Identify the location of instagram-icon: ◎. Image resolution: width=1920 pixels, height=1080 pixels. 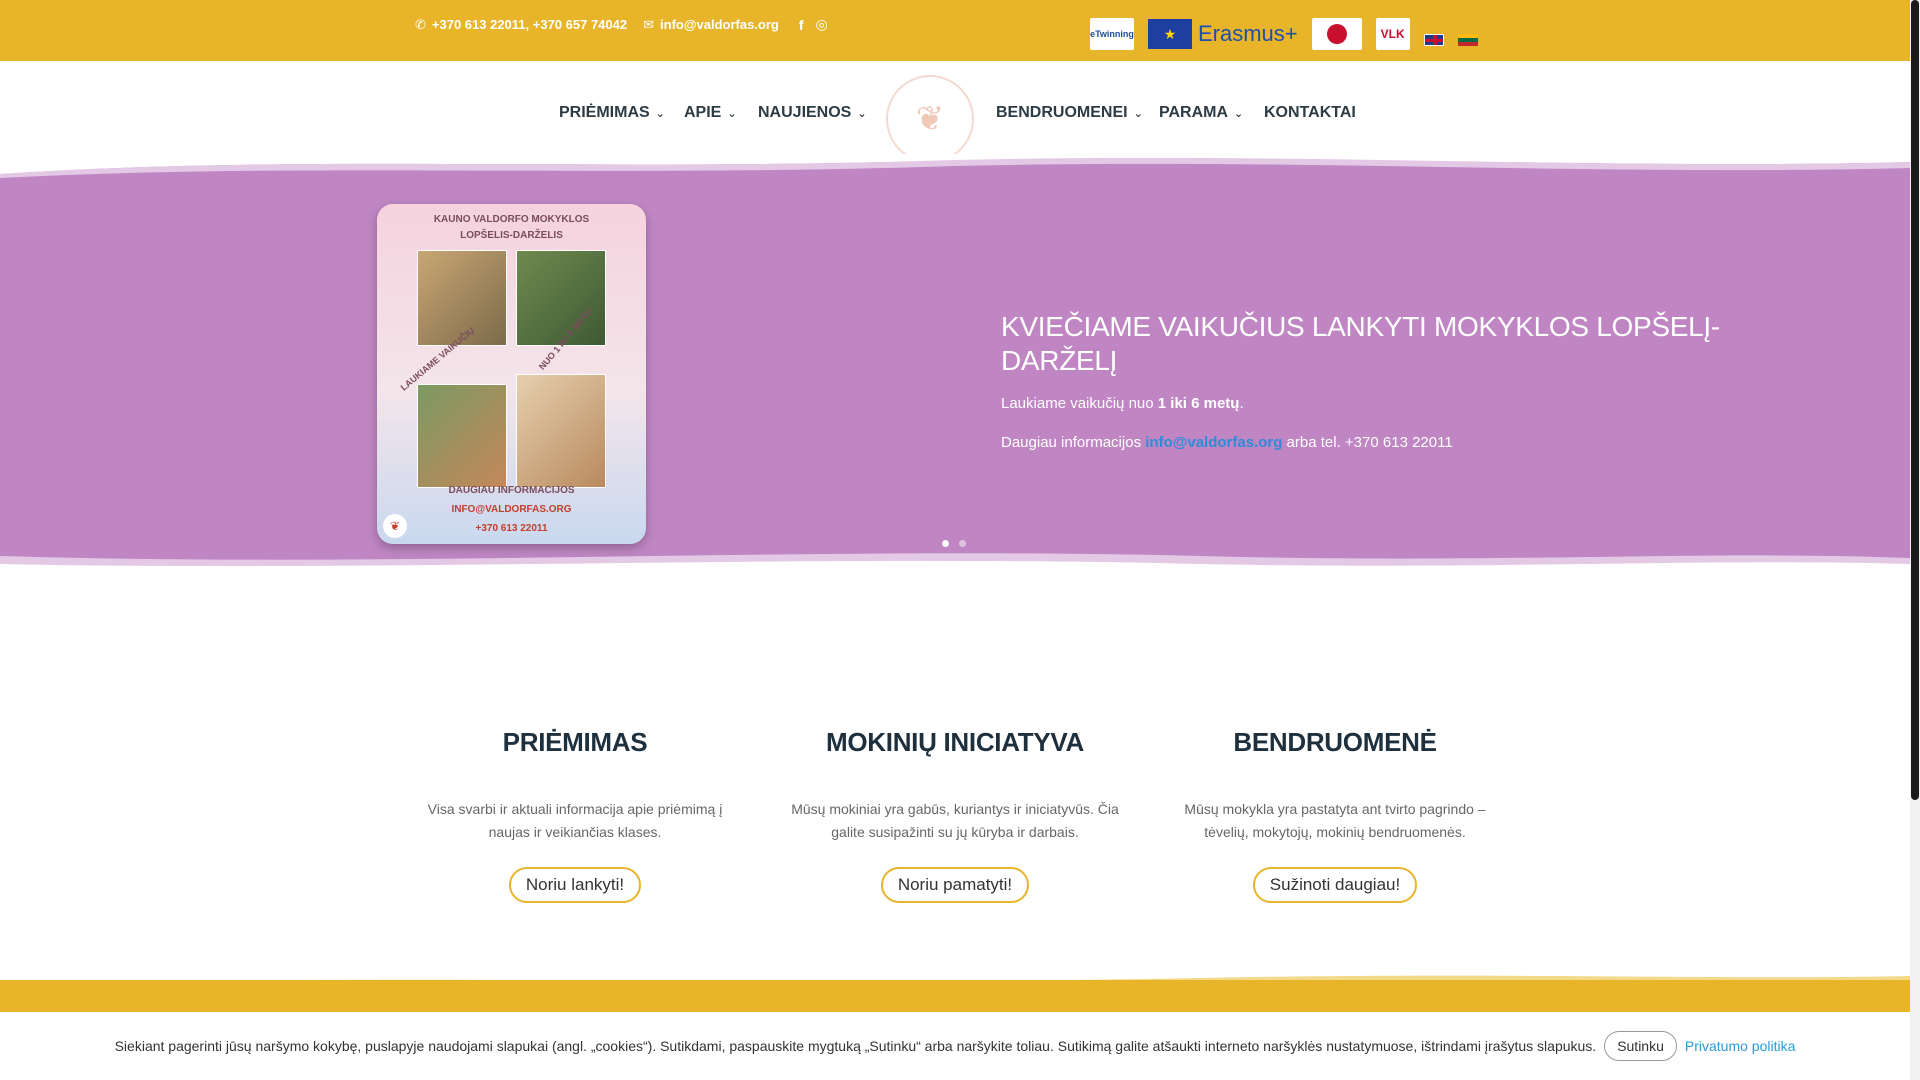
(822, 24).